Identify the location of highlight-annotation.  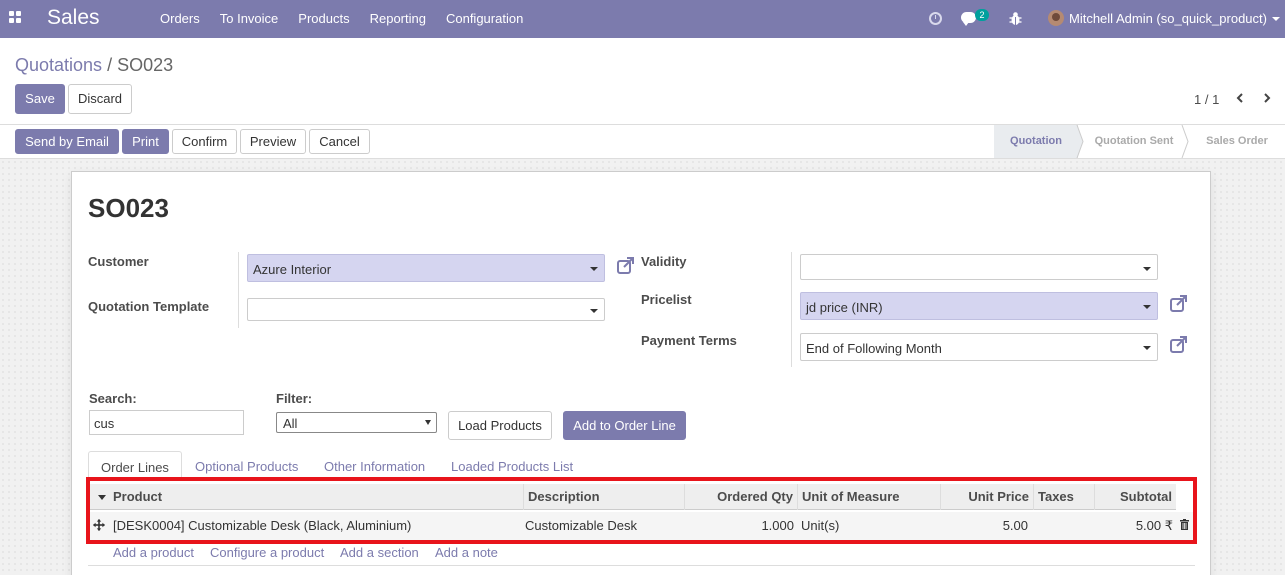
(641, 510).